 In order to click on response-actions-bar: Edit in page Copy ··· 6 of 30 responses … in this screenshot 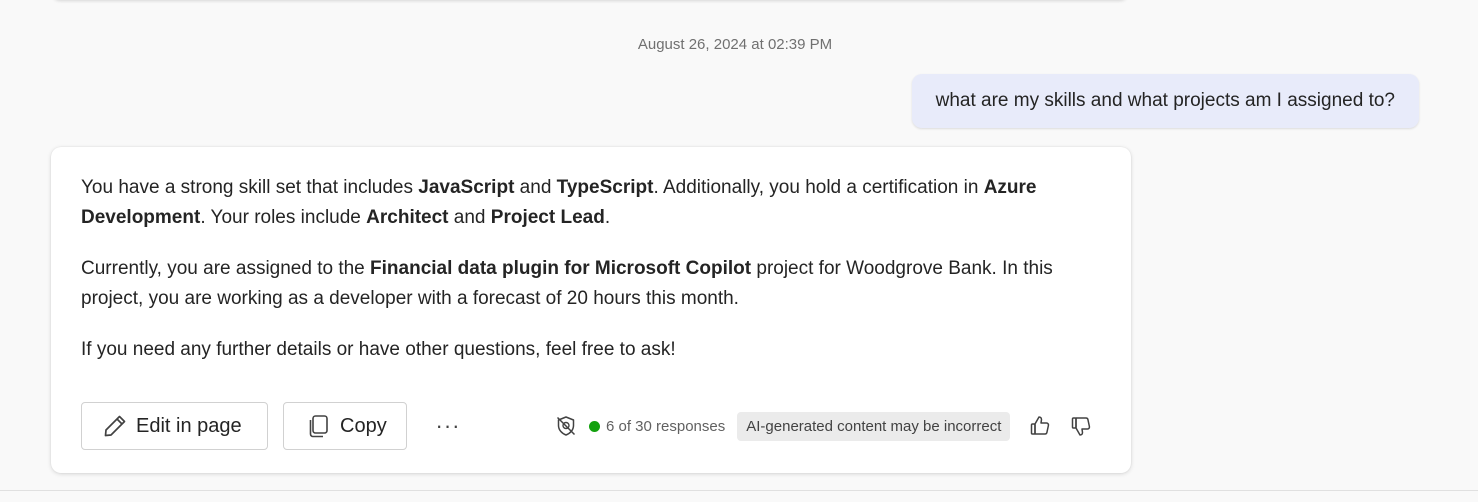, I will do `click(591, 426)`.